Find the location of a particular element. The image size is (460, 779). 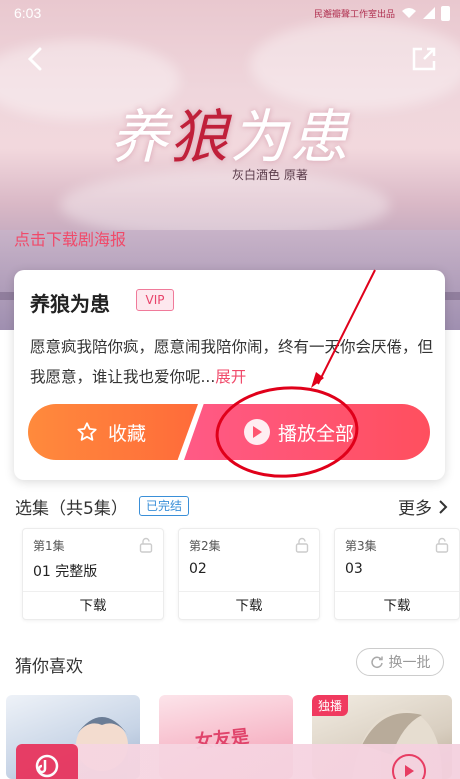

refresh-icon is located at coordinates (376, 662).